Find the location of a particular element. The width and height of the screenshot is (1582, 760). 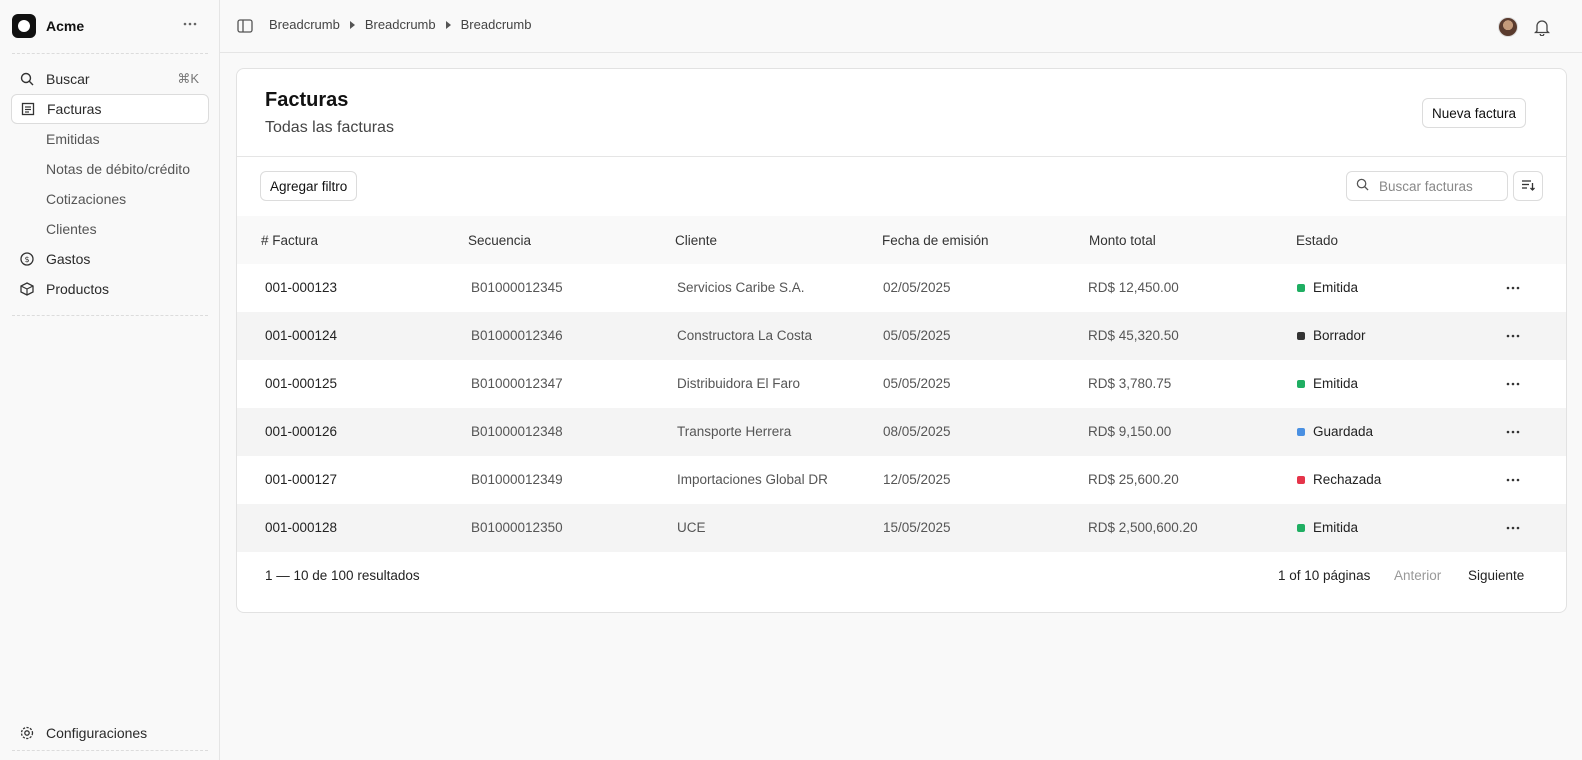

cell-factura: 001-000124 is located at coordinates (301, 335).